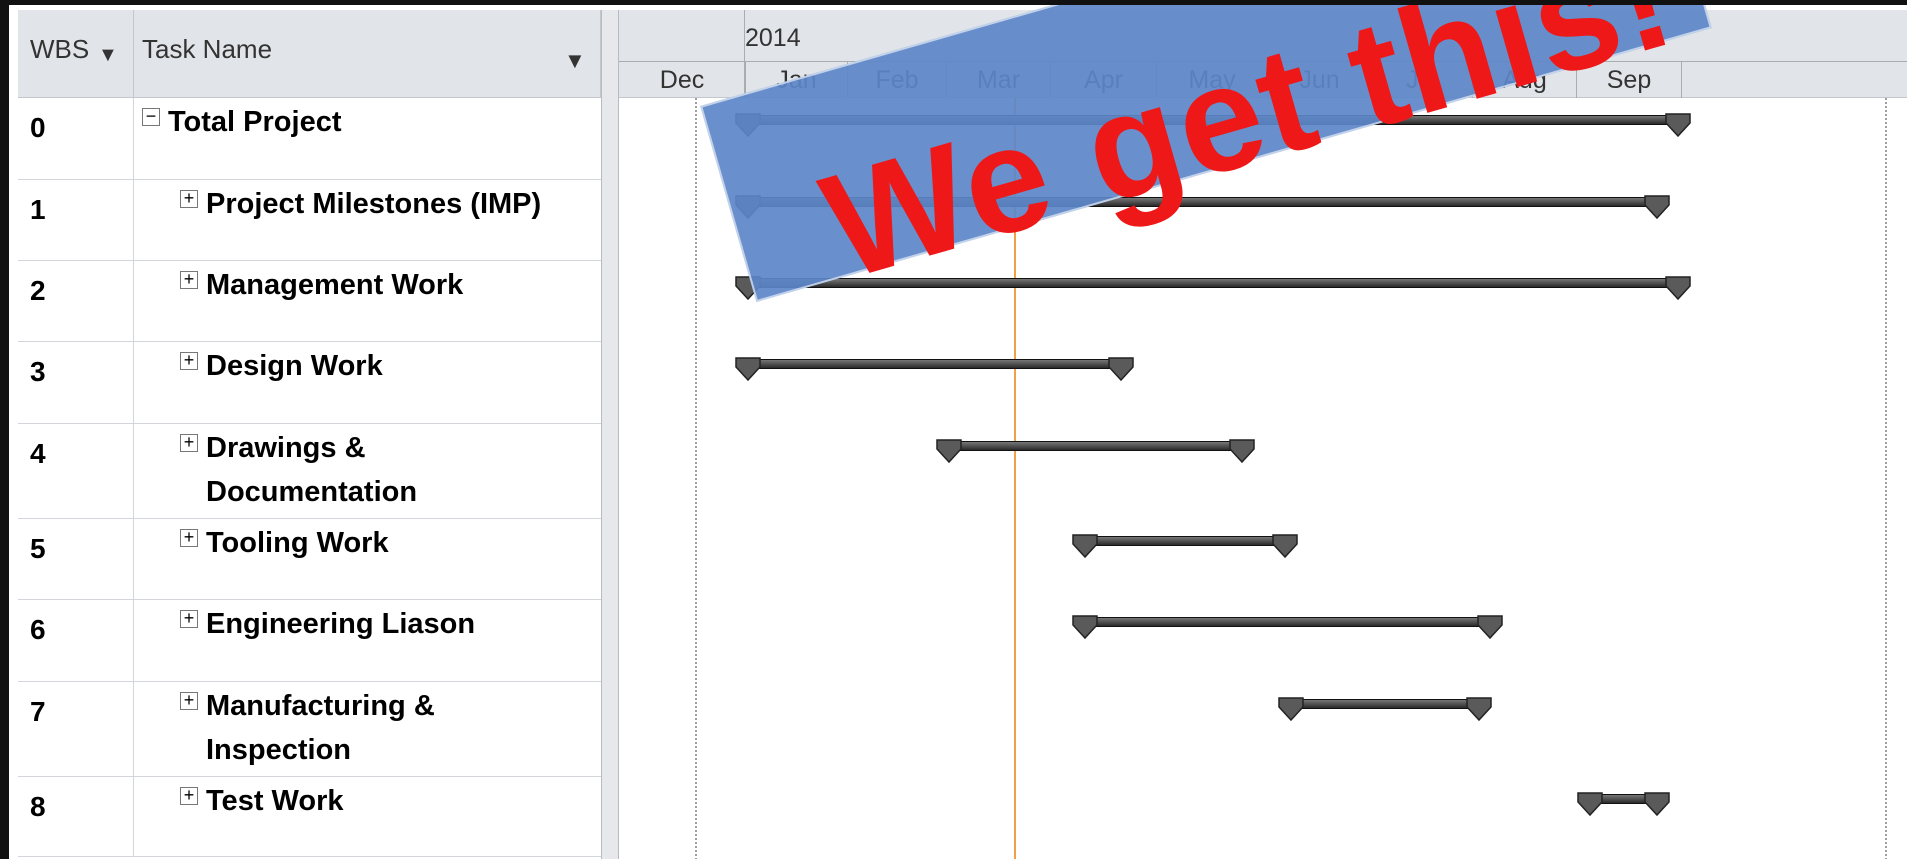  Describe the element at coordinates (286, 448) in the screenshot. I see `task-name-line: Drawings &` at that location.